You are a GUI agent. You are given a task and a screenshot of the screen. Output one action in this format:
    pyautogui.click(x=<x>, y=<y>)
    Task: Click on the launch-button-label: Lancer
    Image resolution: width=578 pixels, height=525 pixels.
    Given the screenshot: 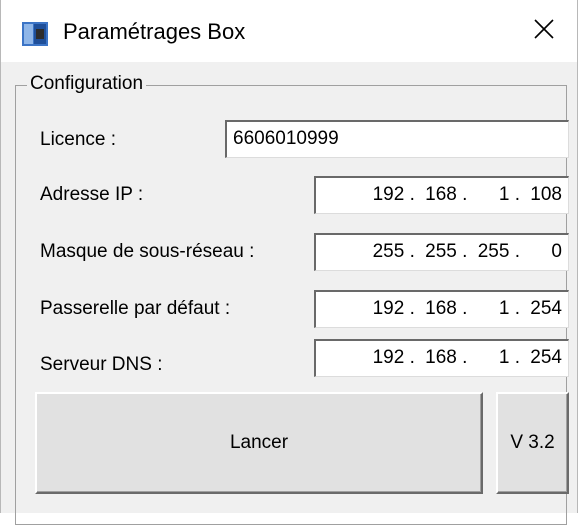 What is the action you would take?
    pyautogui.click(x=259, y=442)
    